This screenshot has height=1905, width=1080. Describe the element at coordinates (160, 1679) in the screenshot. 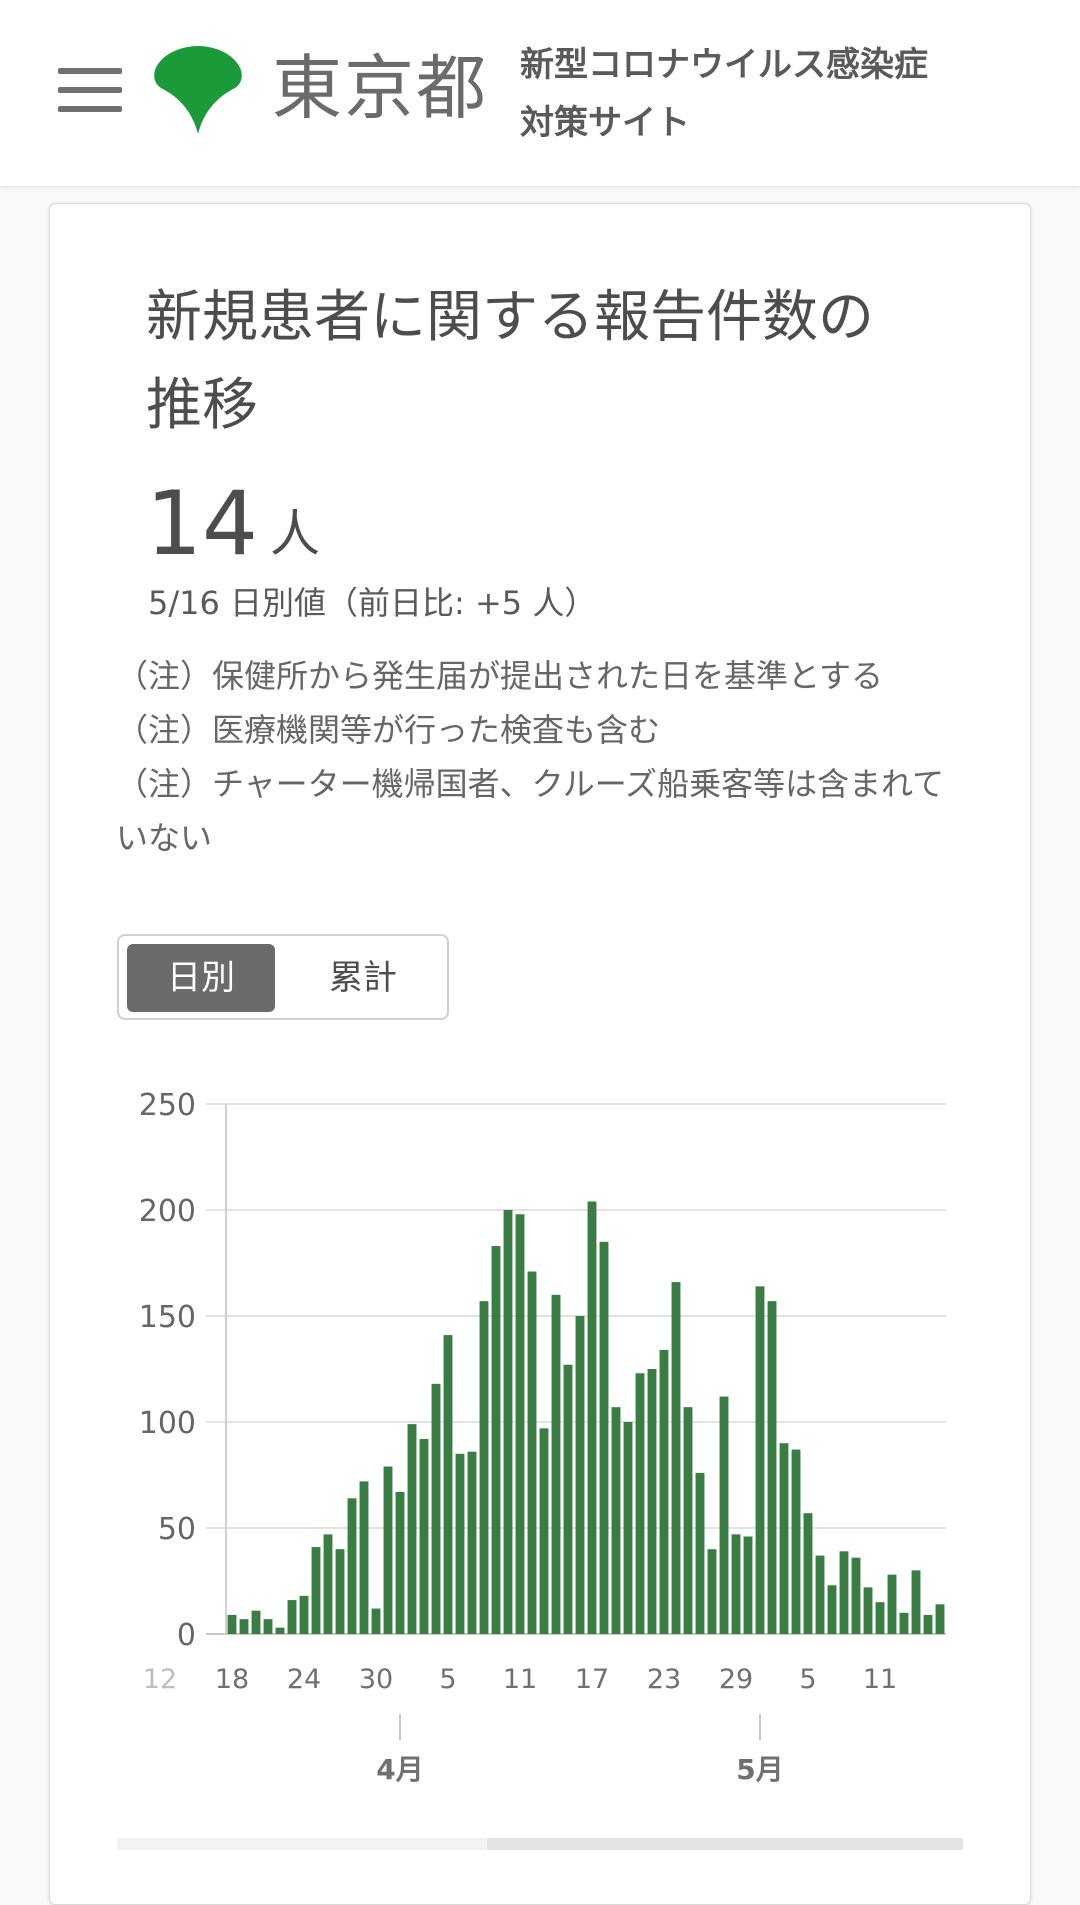

I see `x-tick-label: 12` at that location.